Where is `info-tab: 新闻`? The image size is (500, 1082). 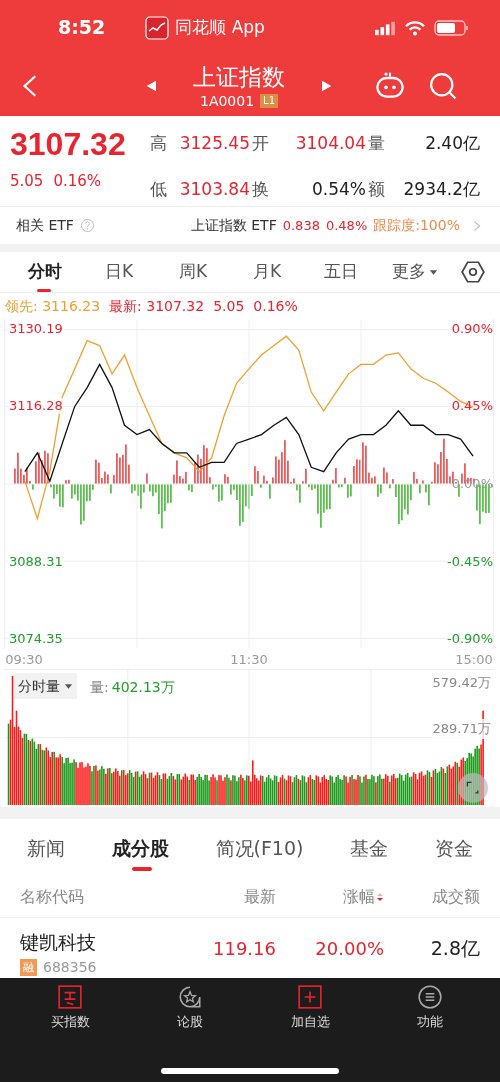 info-tab: 新闻 is located at coordinates (46, 848).